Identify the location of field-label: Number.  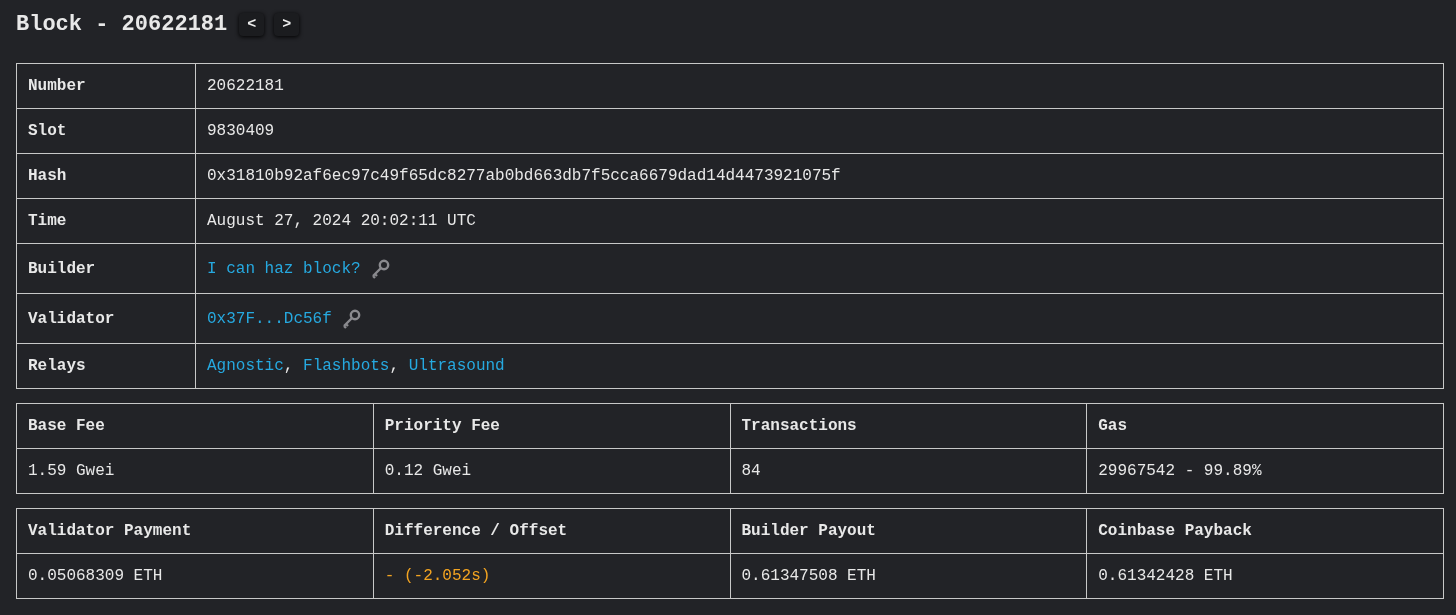
(106, 86).